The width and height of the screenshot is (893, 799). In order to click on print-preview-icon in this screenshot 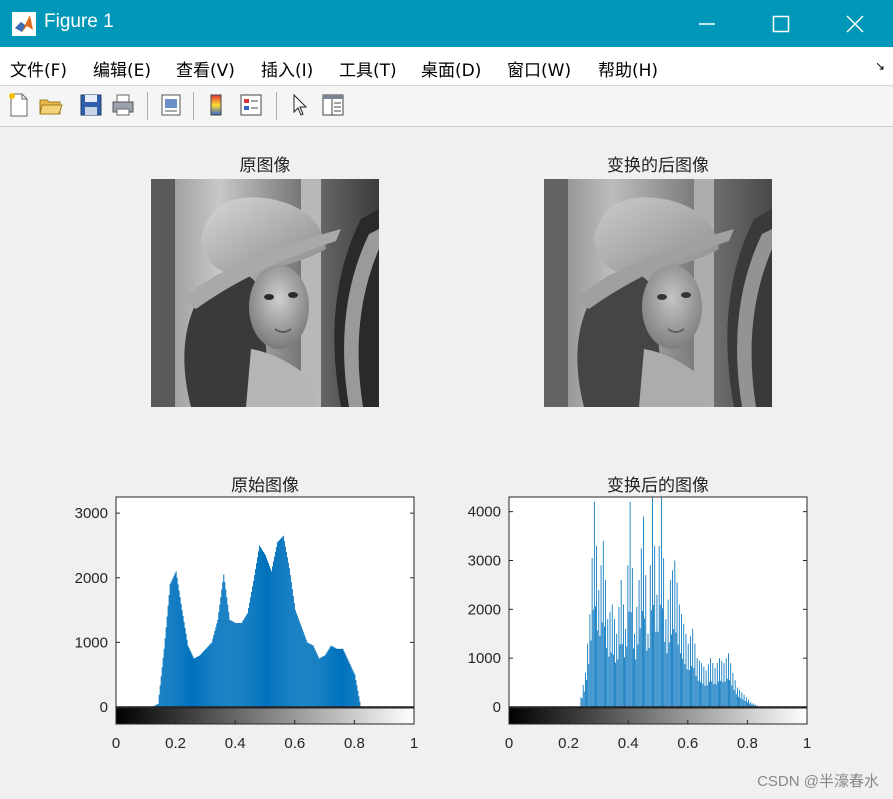, I will do `click(171, 105)`.